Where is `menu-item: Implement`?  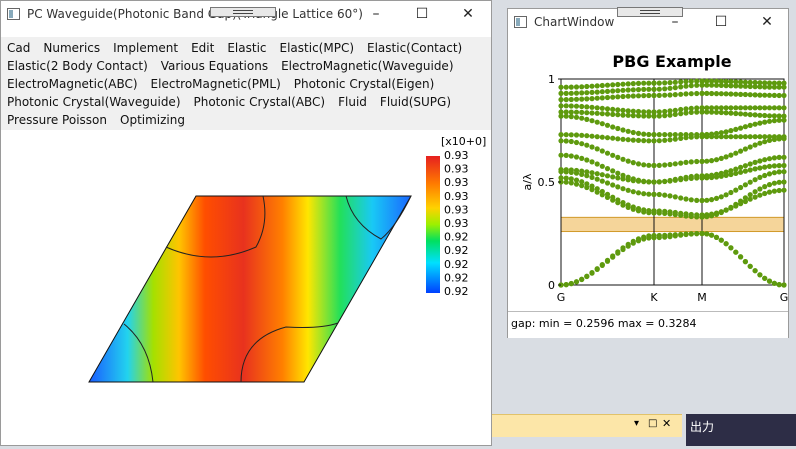 menu-item: Implement is located at coordinates (149, 48).